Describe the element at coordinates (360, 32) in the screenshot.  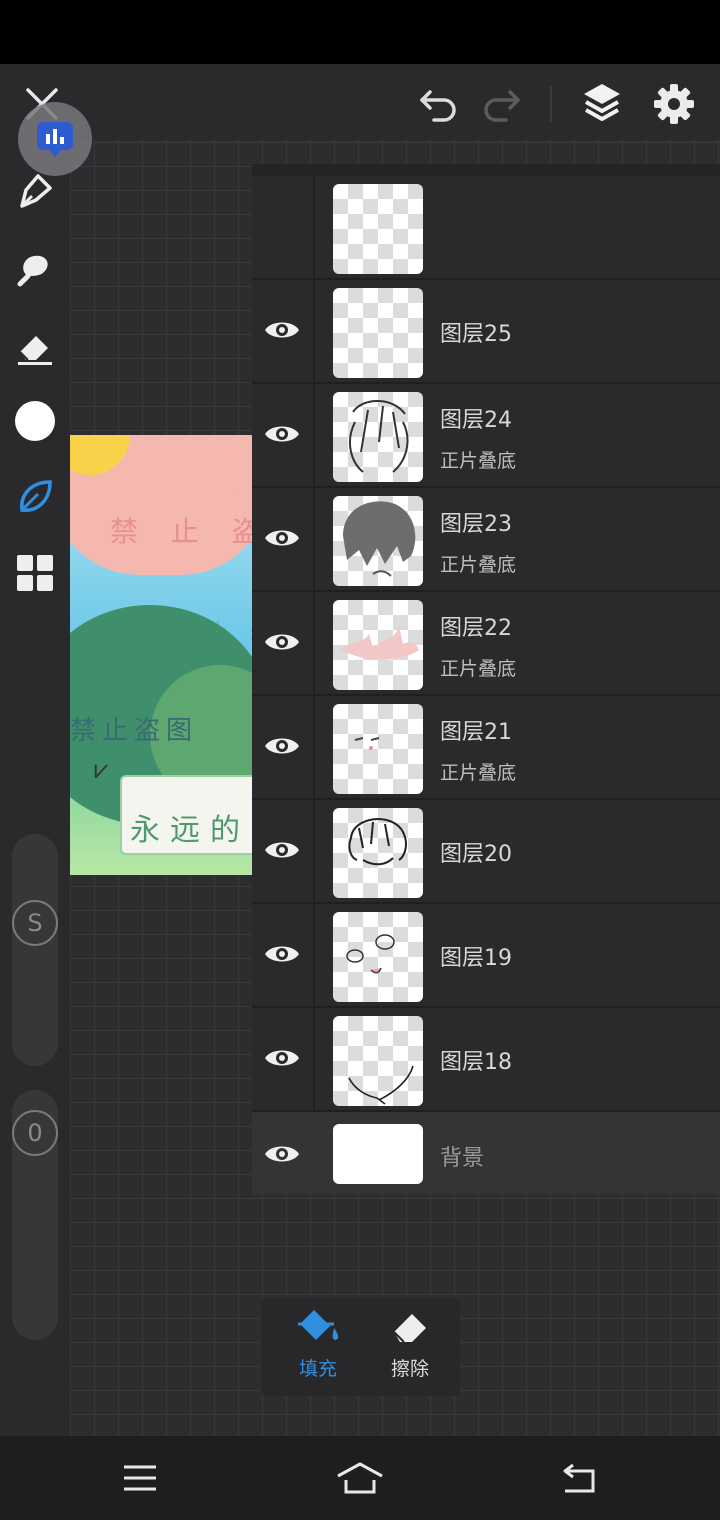
I see `status-bar` at that location.